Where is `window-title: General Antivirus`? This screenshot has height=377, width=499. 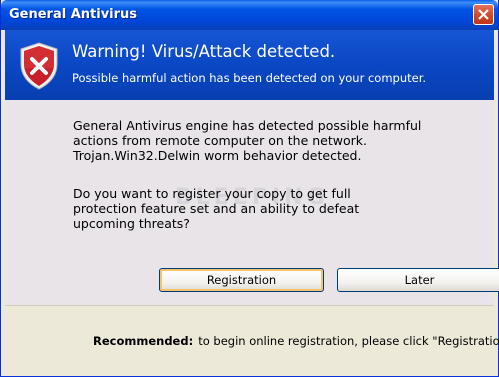
window-title: General Antivirus is located at coordinates (73, 14).